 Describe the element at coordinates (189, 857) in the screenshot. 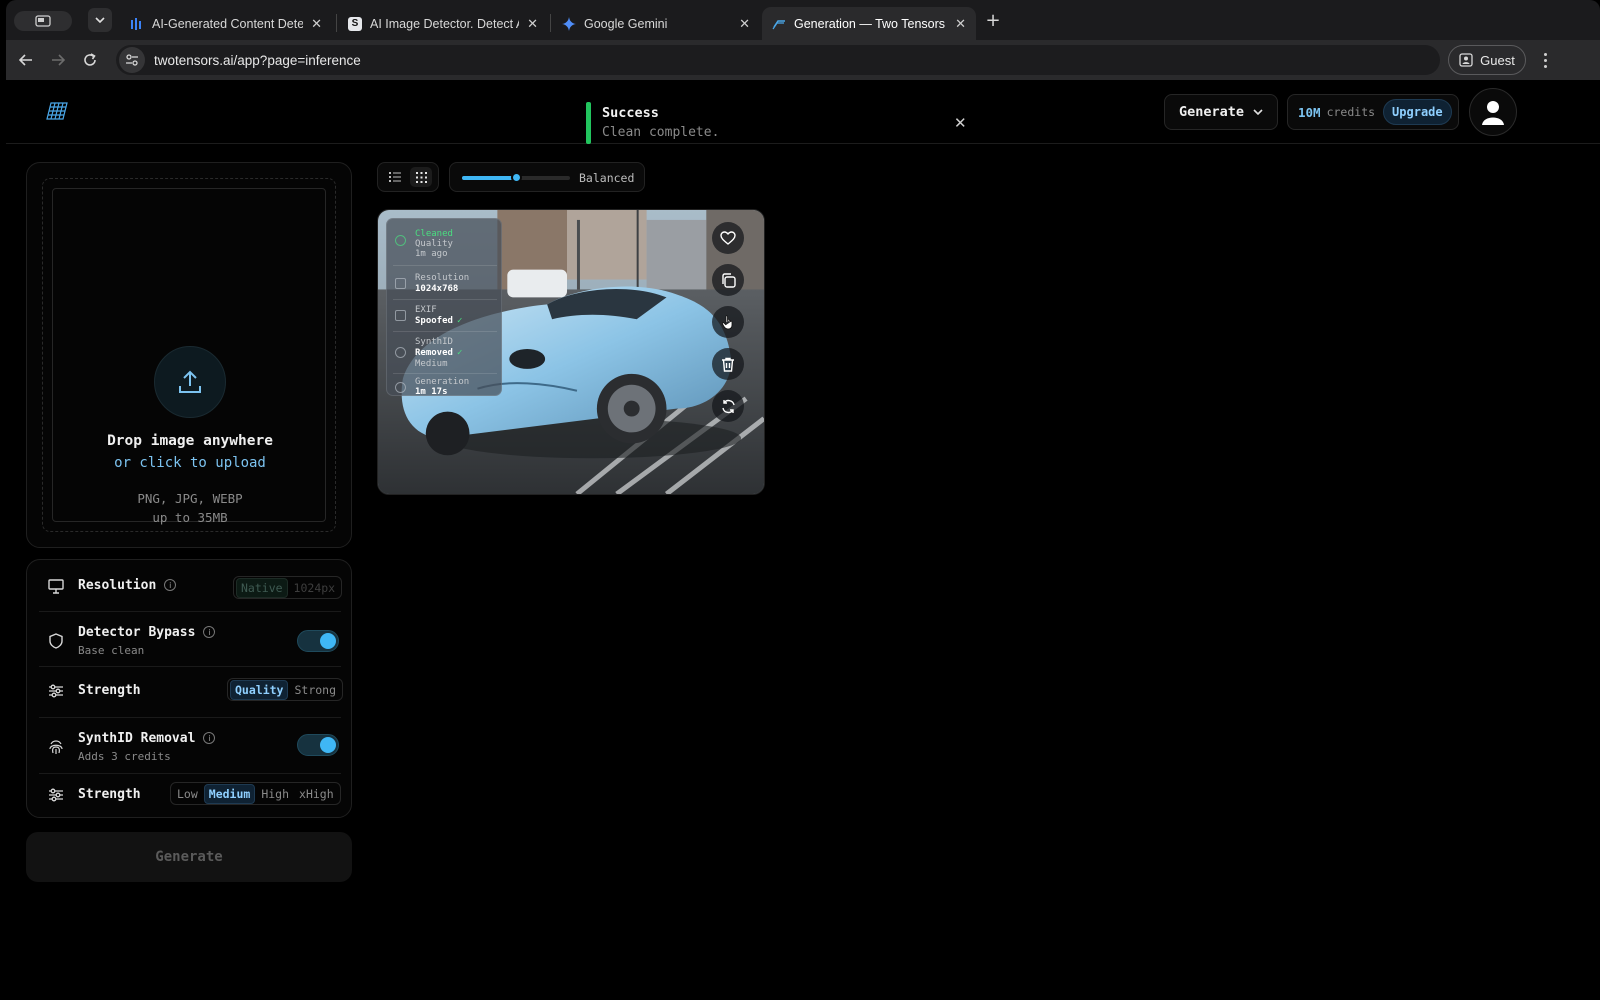

I see `generate-button: Generate` at that location.